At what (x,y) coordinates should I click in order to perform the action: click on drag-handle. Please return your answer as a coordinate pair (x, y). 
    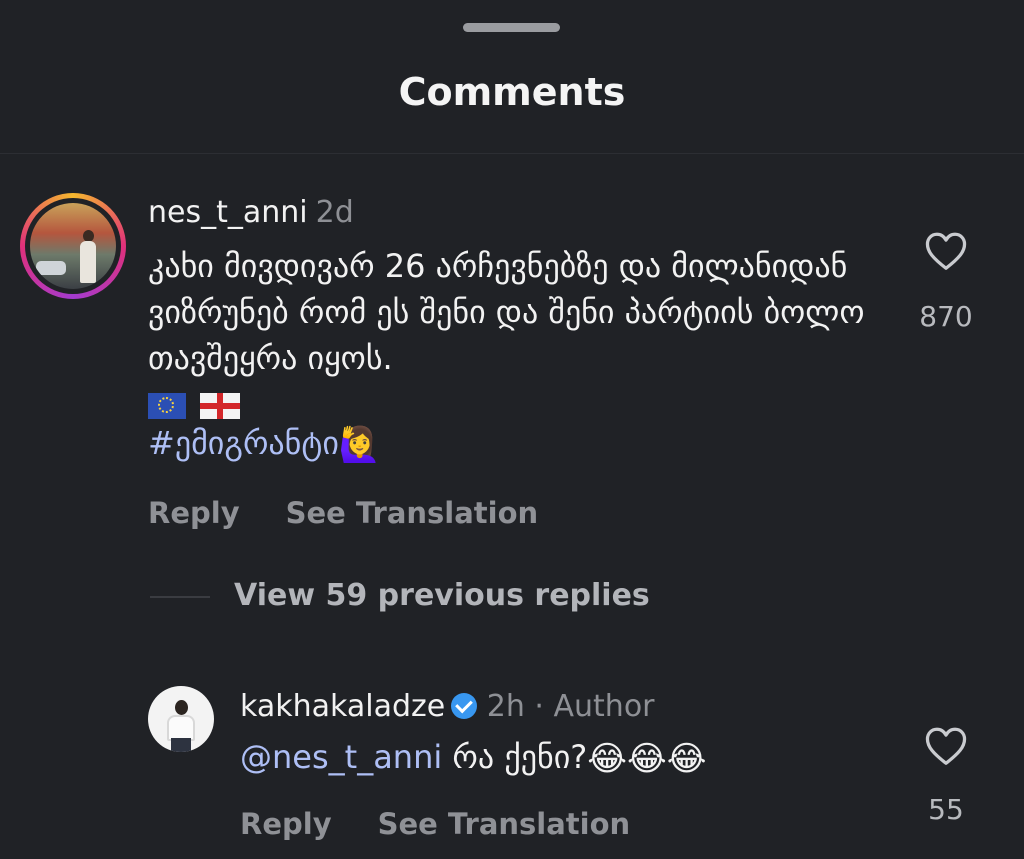
    Looking at the image, I should click on (511, 27).